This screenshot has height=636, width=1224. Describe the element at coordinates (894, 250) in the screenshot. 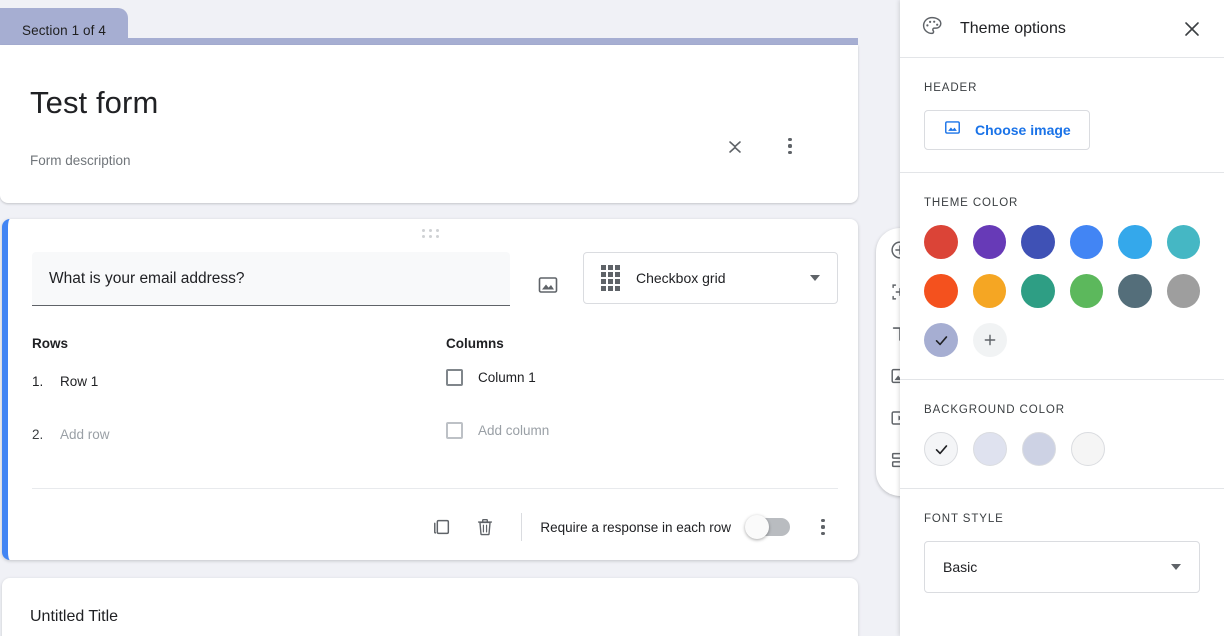

I see `add-circle-icon` at that location.